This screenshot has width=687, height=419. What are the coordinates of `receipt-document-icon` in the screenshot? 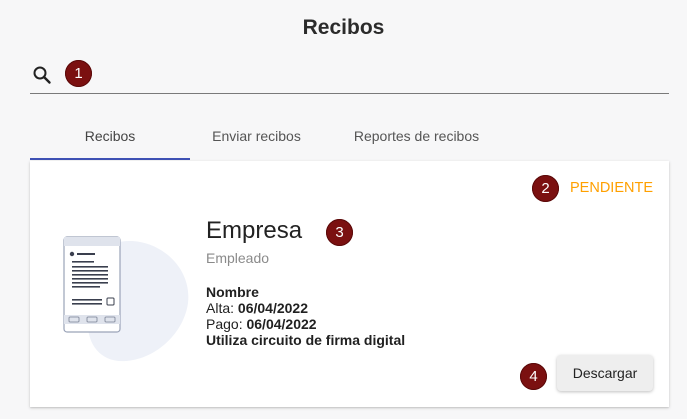 It's located at (130, 297).